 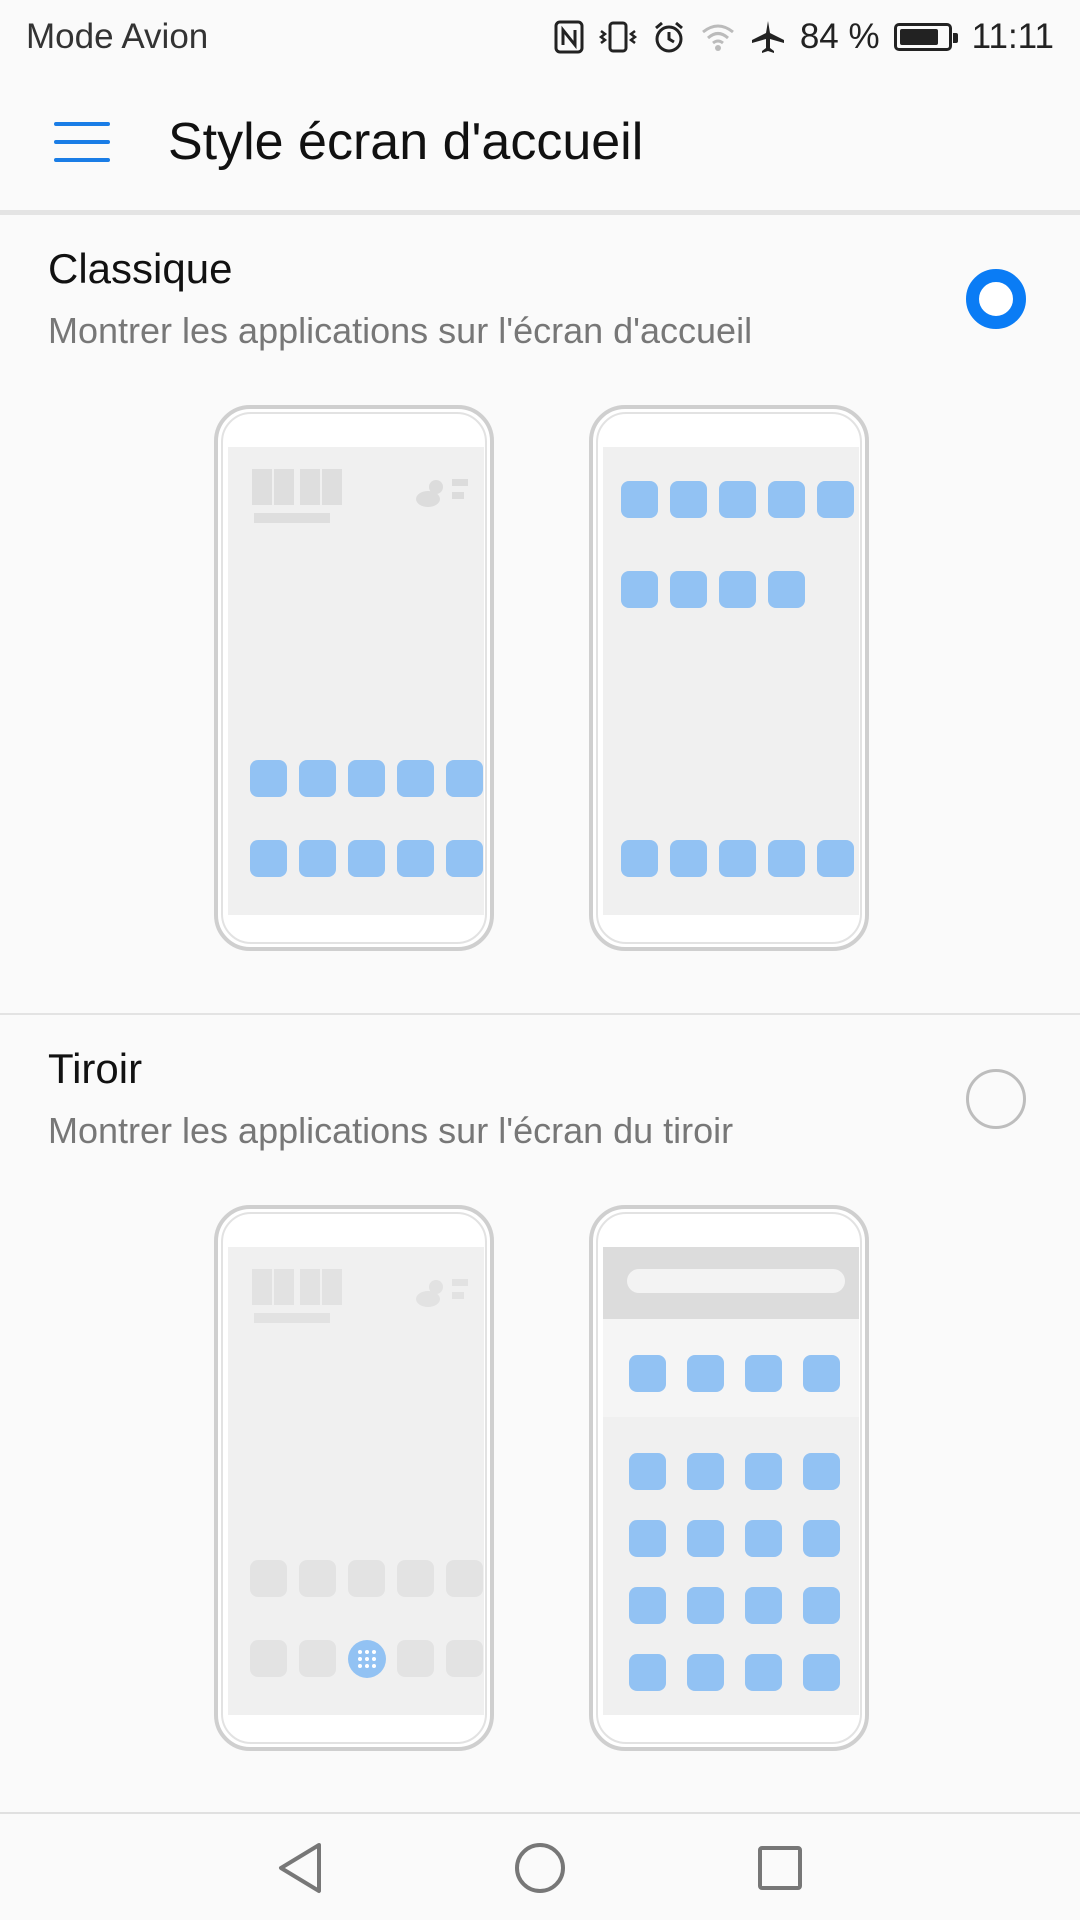 What do you see at coordinates (354, 1478) in the screenshot?
I see `preview-home-drawer` at bounding box center [354, 1478].